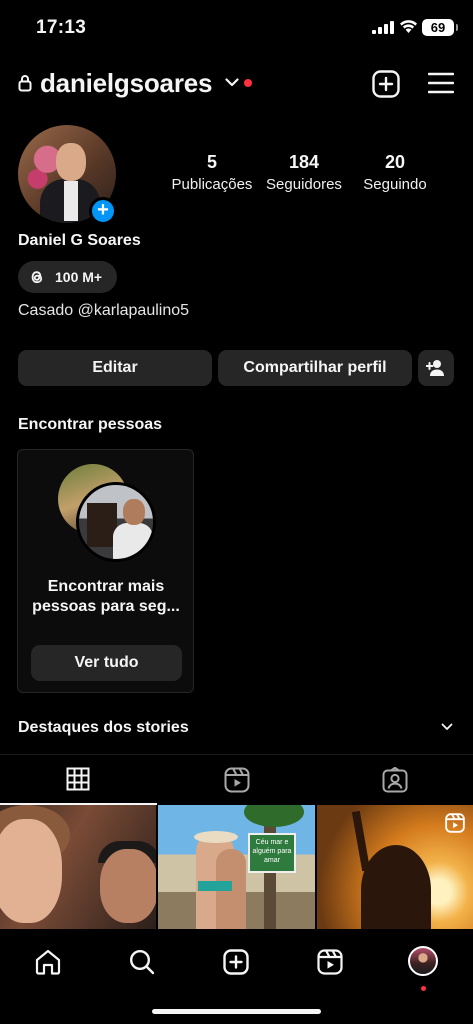  Describe the element at coordinates (408, 26) in the screenshot. I see `wifi-icon` at that location.